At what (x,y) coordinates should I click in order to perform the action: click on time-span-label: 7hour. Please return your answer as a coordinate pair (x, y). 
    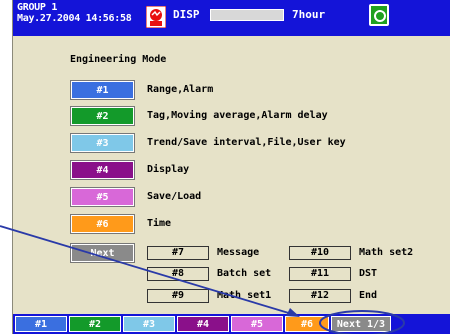
    Looking at the image, I should click on (309, 14).